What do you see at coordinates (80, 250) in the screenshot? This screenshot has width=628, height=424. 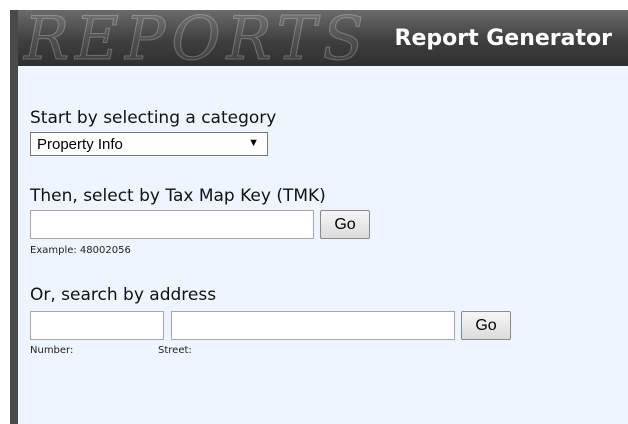 I see `tmk-example: Example: 48002056` at bounding box center [80, 250].